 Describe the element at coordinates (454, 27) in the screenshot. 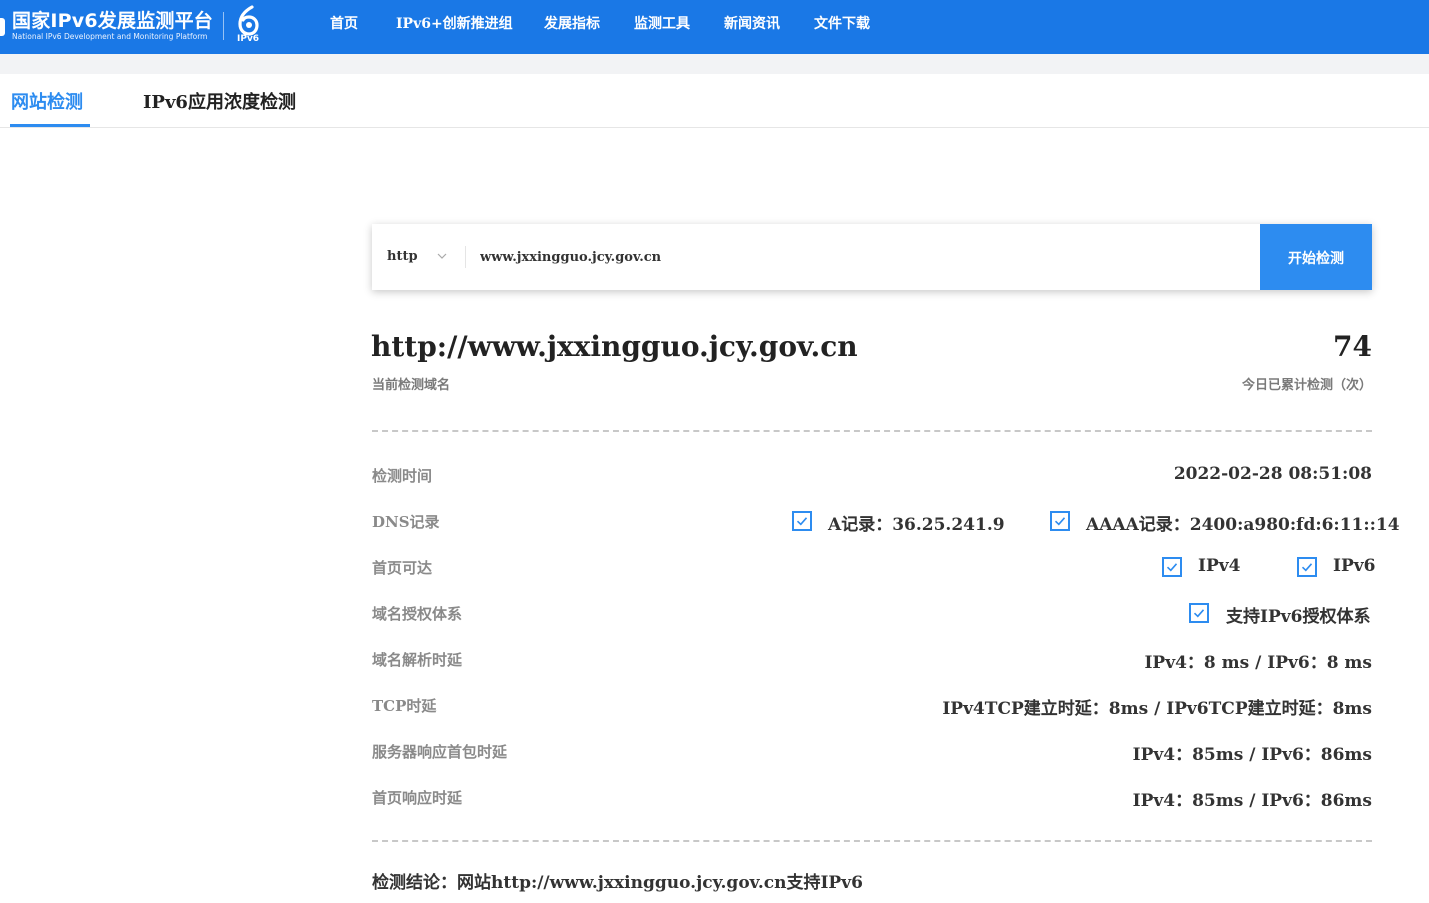

I see `nav-ipv6-plus: IPv6+创新推进组` at that location.